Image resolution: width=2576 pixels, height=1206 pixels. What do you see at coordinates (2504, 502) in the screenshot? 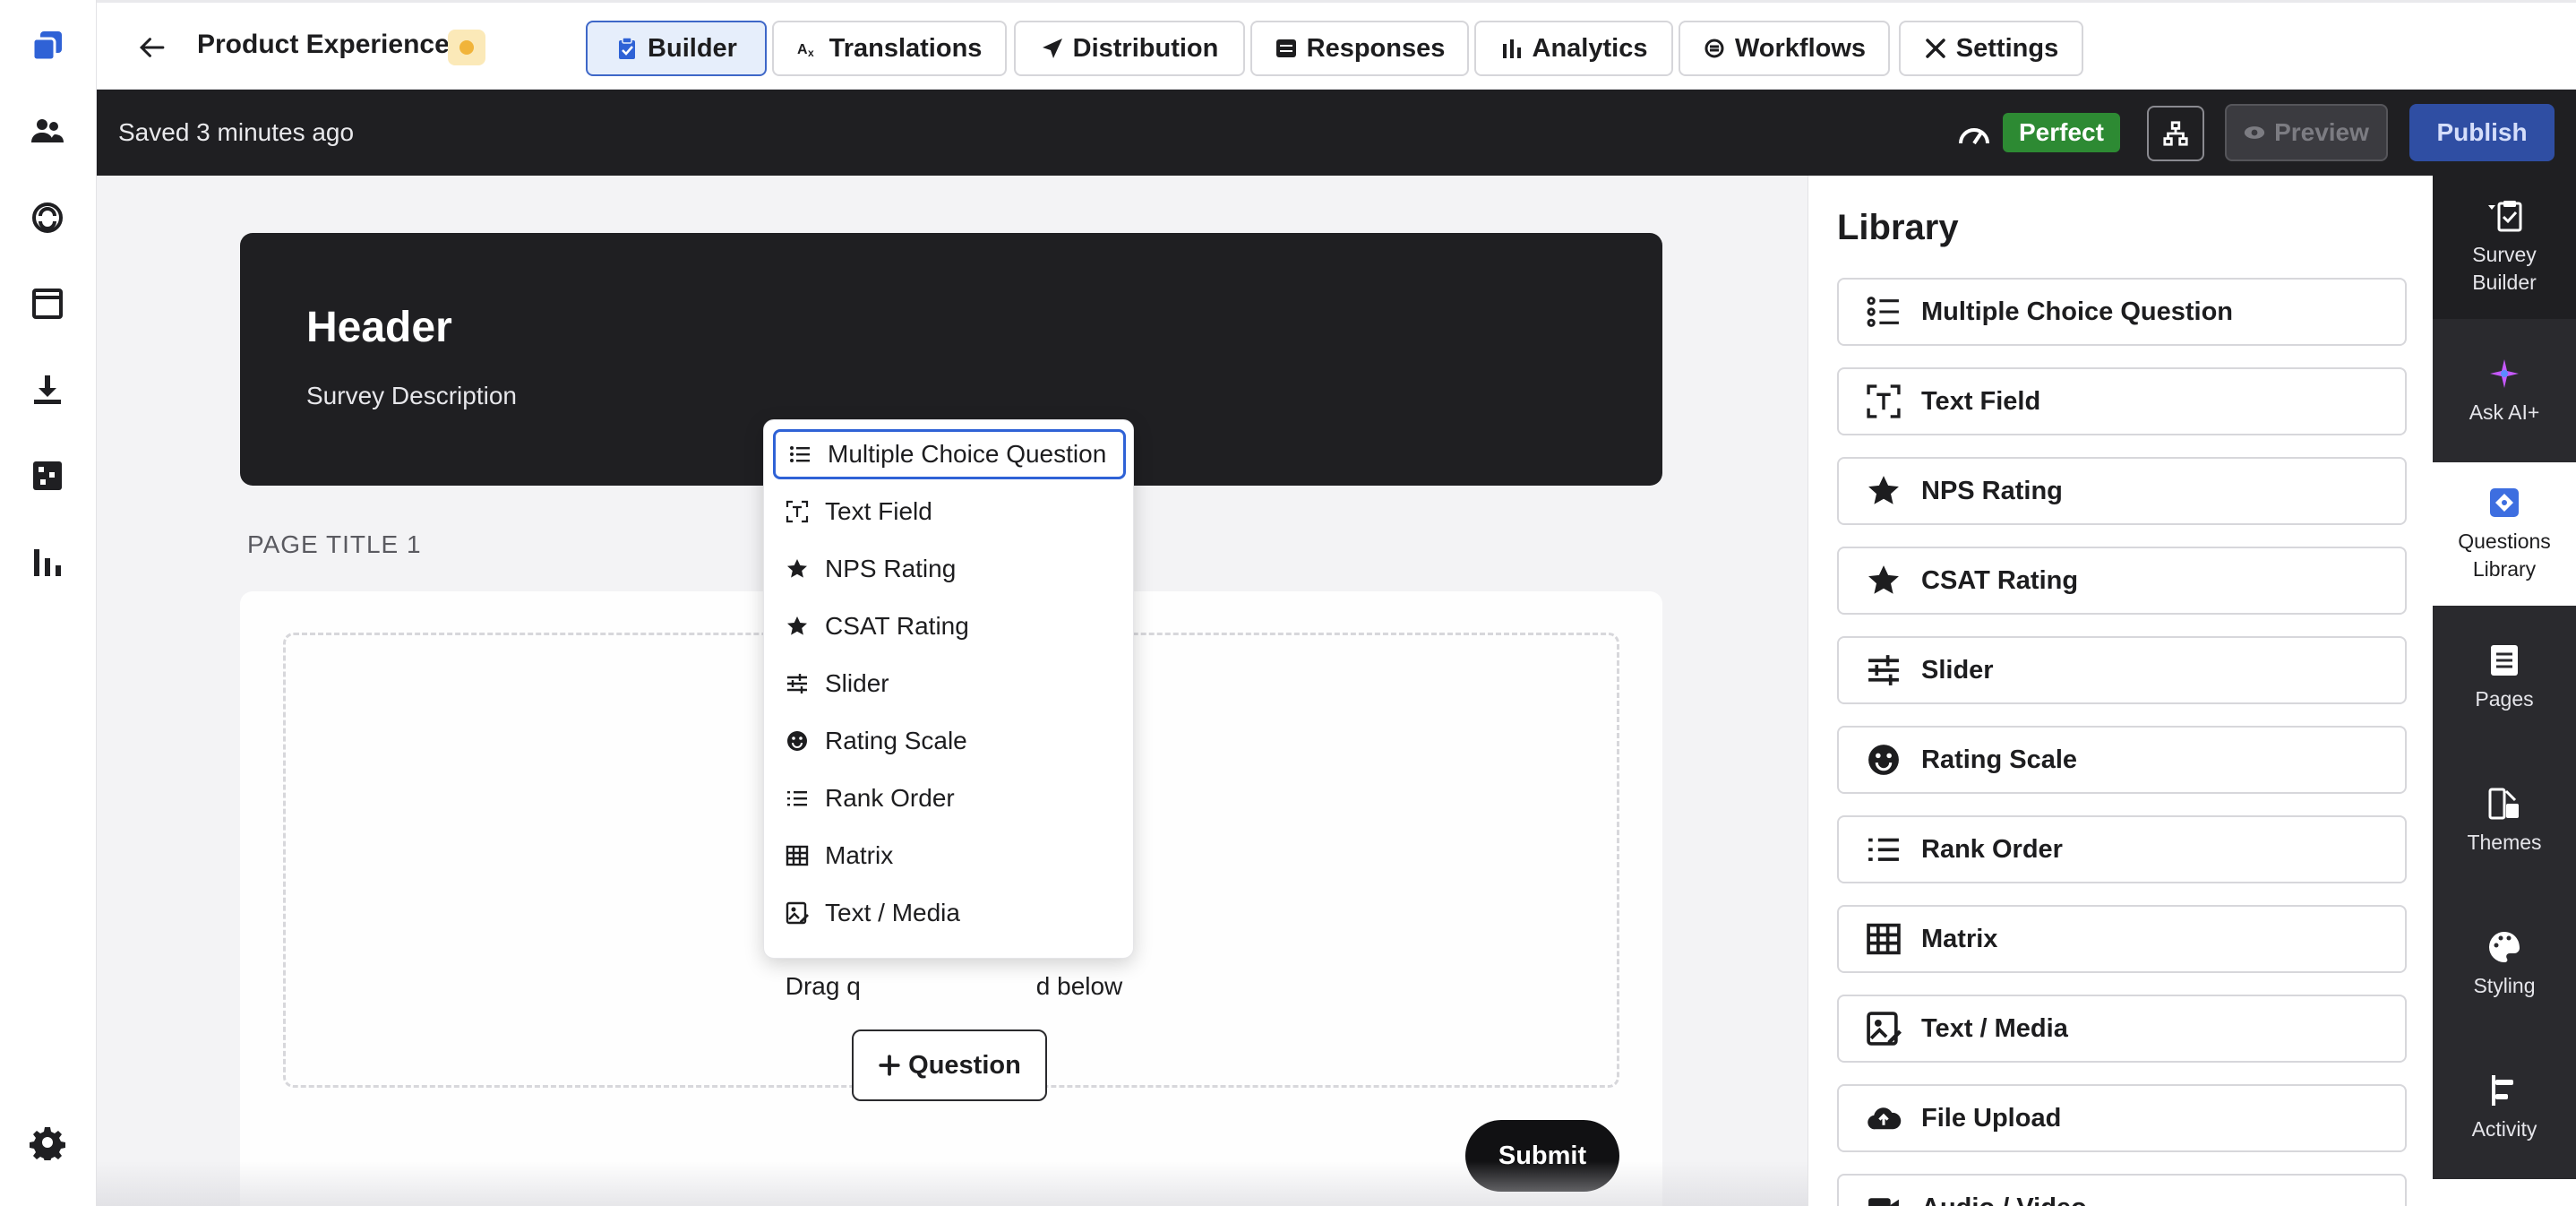
I see `questions-library-icon` at bounding box center [2504, 502].